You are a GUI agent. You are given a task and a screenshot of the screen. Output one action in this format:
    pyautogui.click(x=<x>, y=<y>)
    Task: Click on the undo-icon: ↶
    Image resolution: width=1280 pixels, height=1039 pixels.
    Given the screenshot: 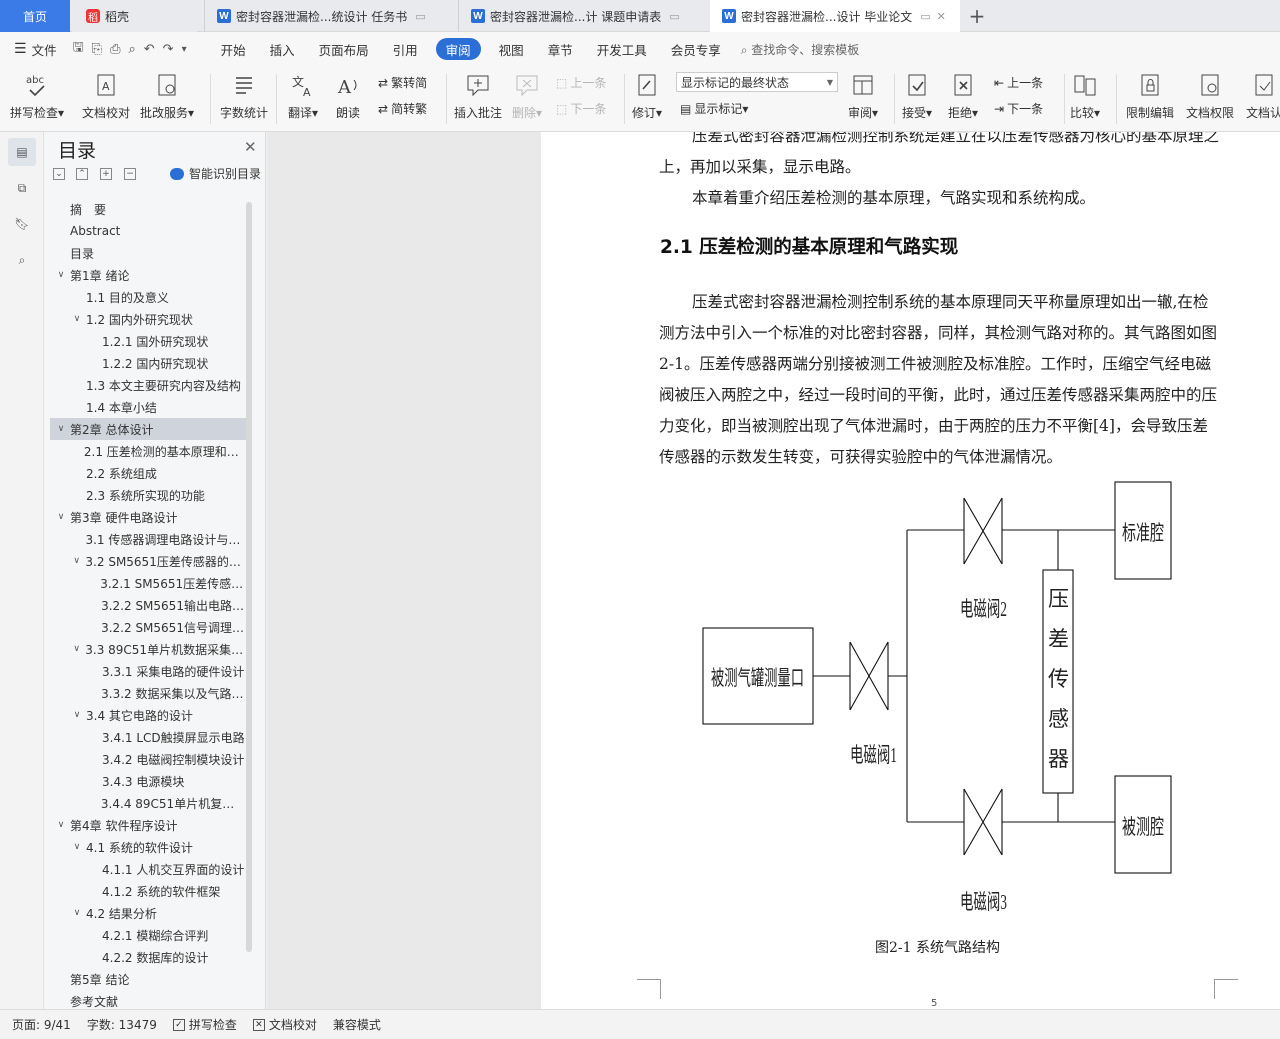 What is the action you would take?
    pyautogui.click(x=149, y=49)
    